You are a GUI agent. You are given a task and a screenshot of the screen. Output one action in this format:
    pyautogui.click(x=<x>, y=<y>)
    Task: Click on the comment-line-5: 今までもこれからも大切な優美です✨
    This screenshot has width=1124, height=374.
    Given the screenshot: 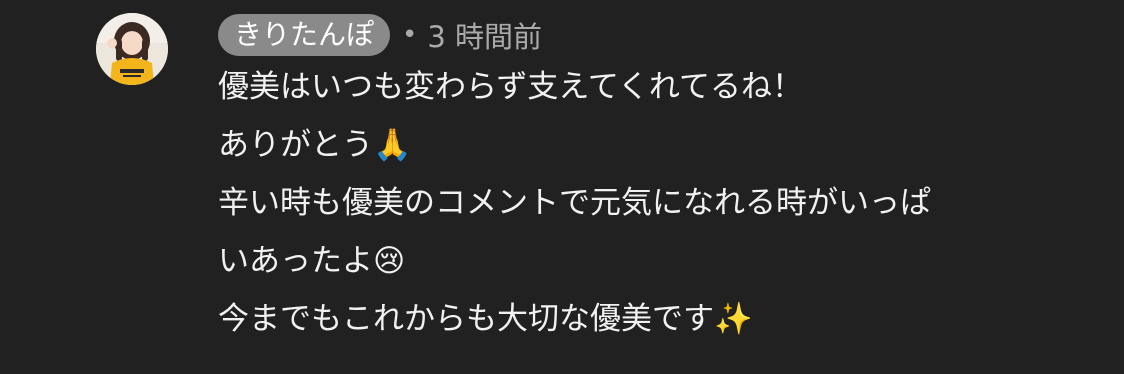 What is the action you would take?
    pyautogui.click(x=661, y=319)
    